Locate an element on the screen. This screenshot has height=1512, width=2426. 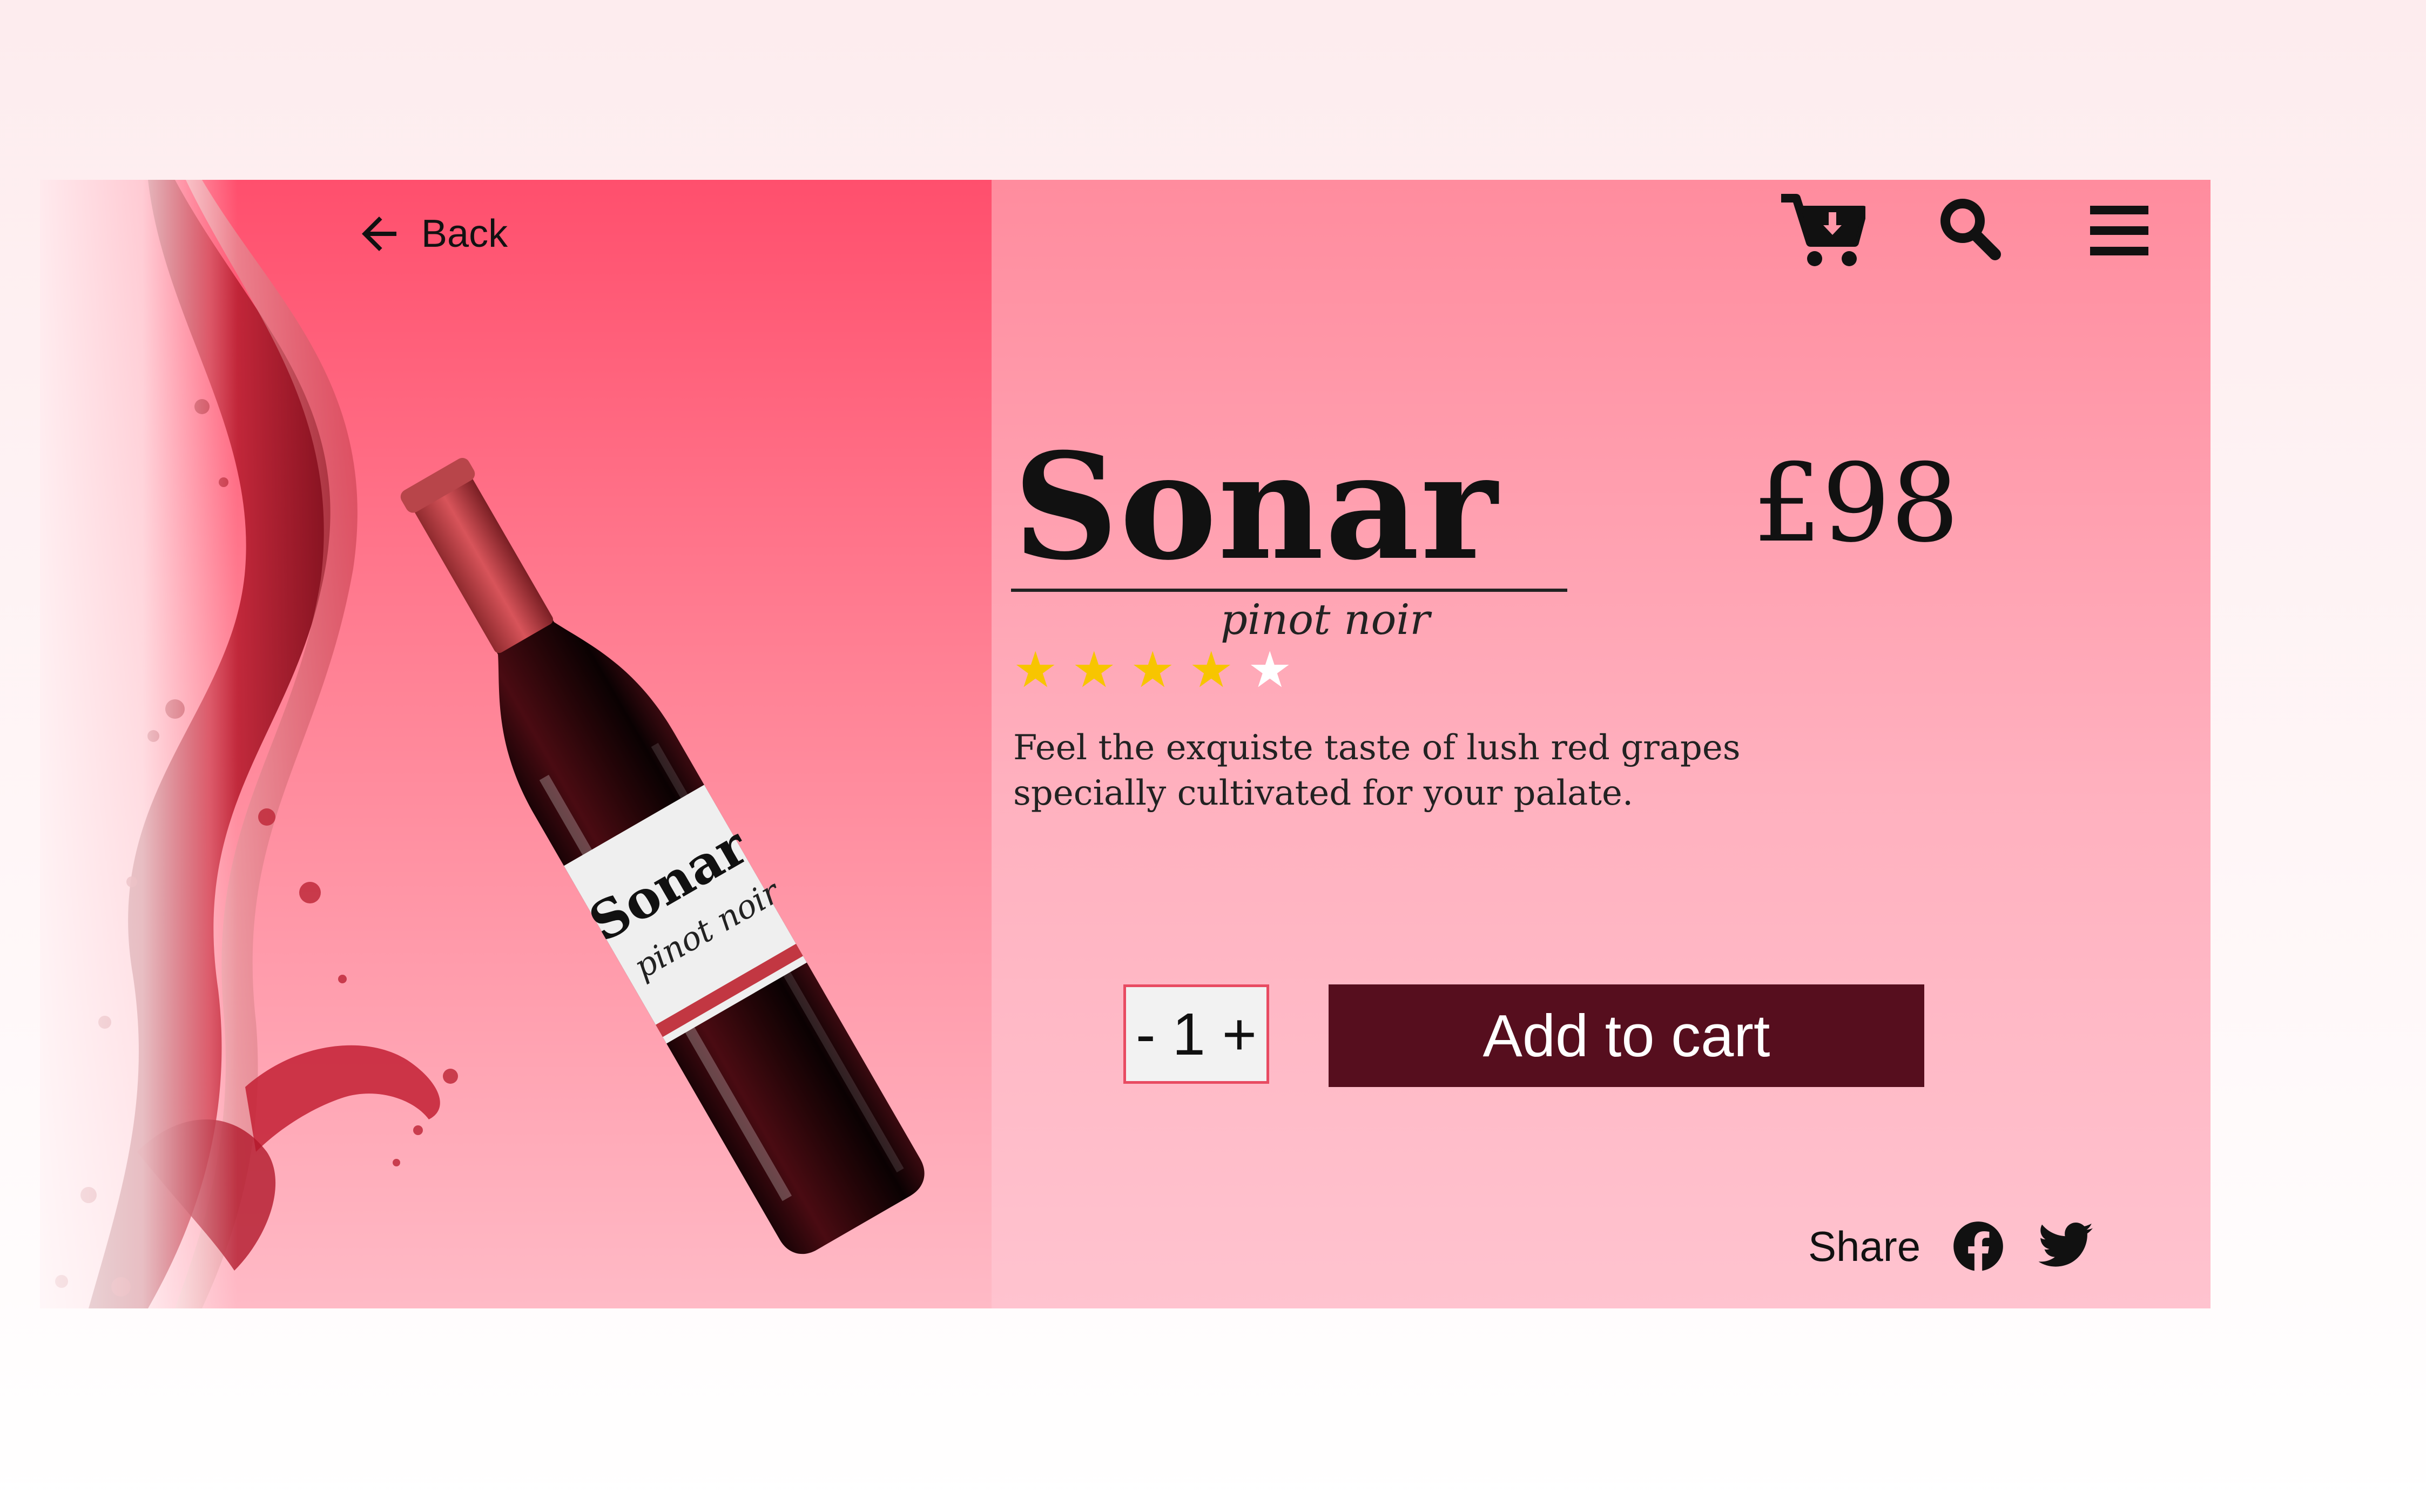
share-bar: Share is located at coordinates (1951, 1247).